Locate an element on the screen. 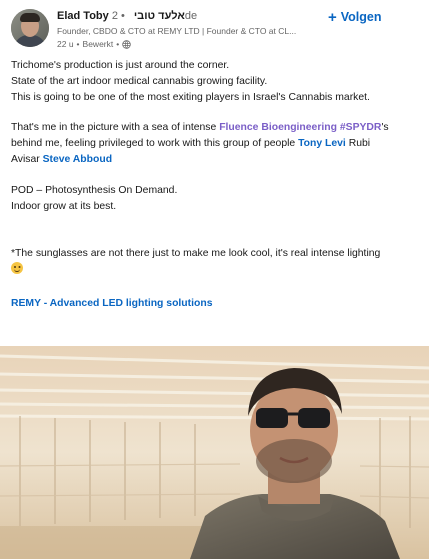 Image resolution: width=429 pixels, height=559 pixels. follow-button: + Volgen is located at coordinates (355, 17).